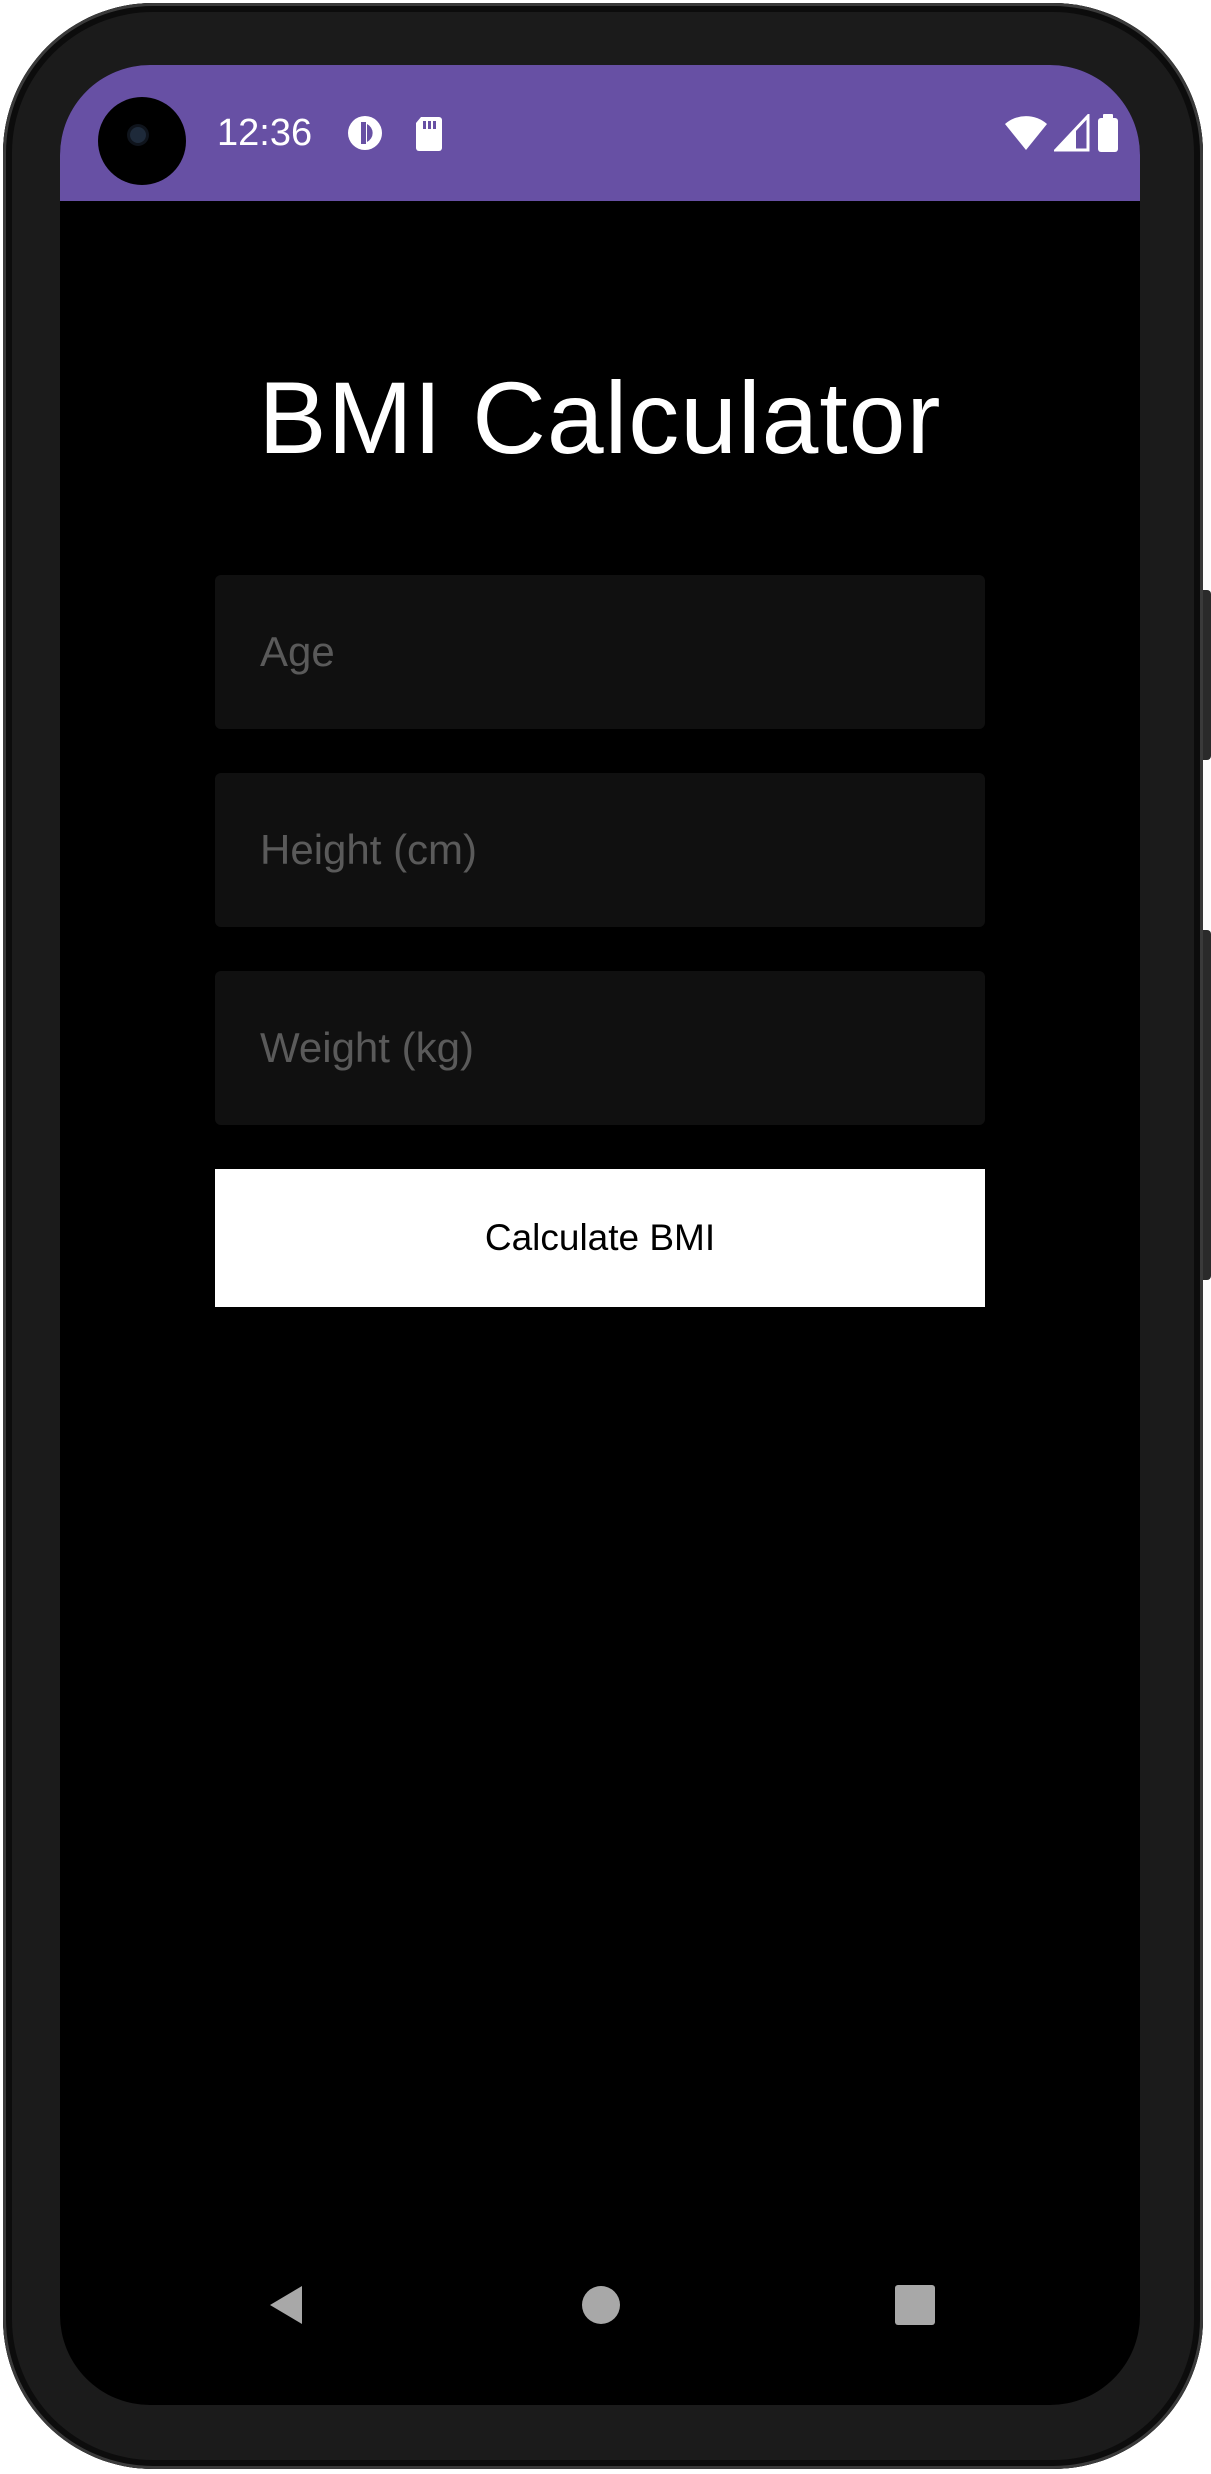  I want to click on weight-field, so click(600, 1048).